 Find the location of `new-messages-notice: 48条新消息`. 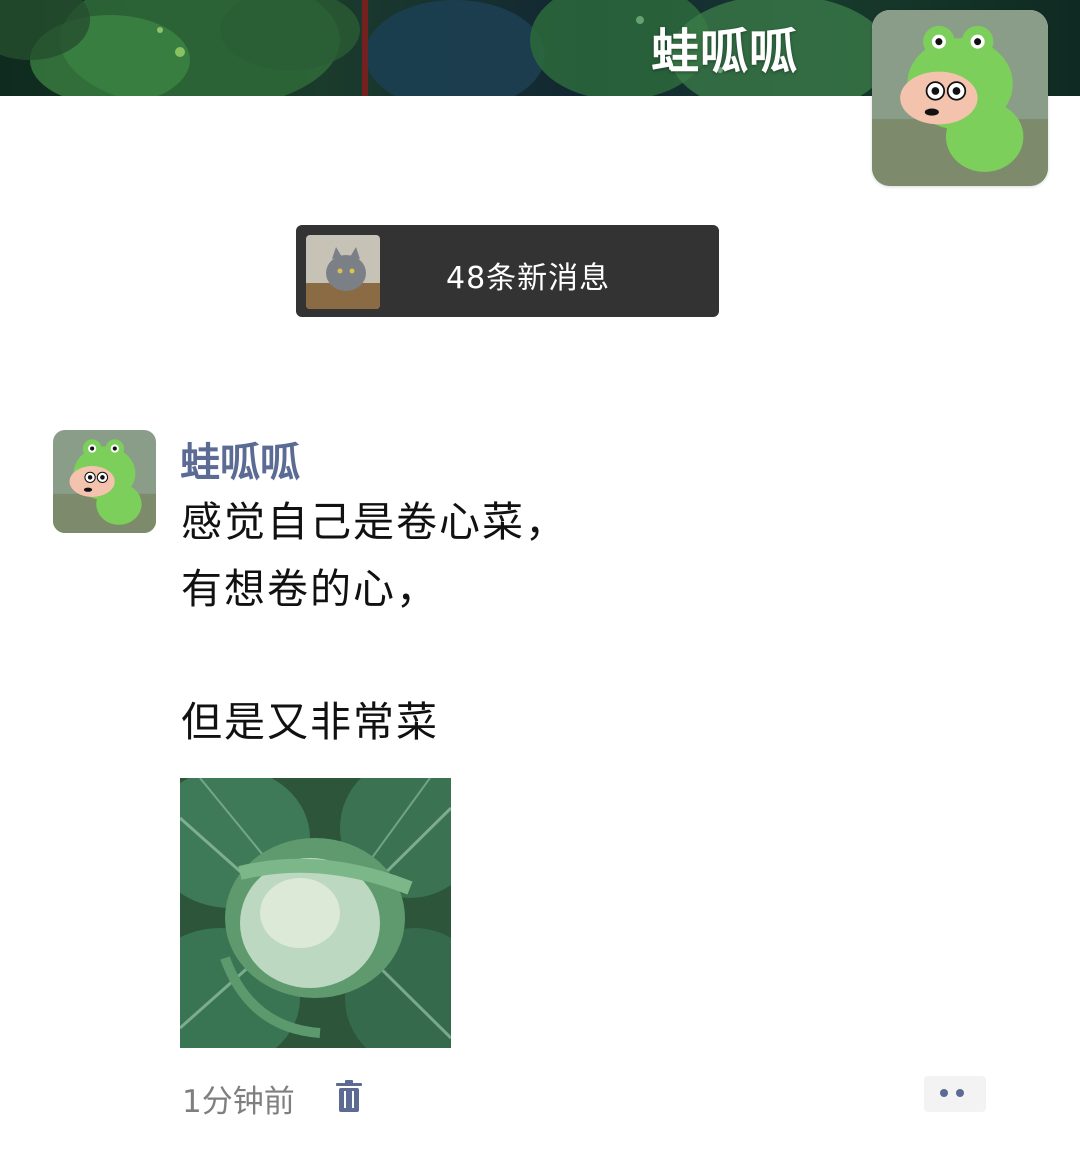

new-messages-notice: 48条新消息 is located at coordinates (507, 271).